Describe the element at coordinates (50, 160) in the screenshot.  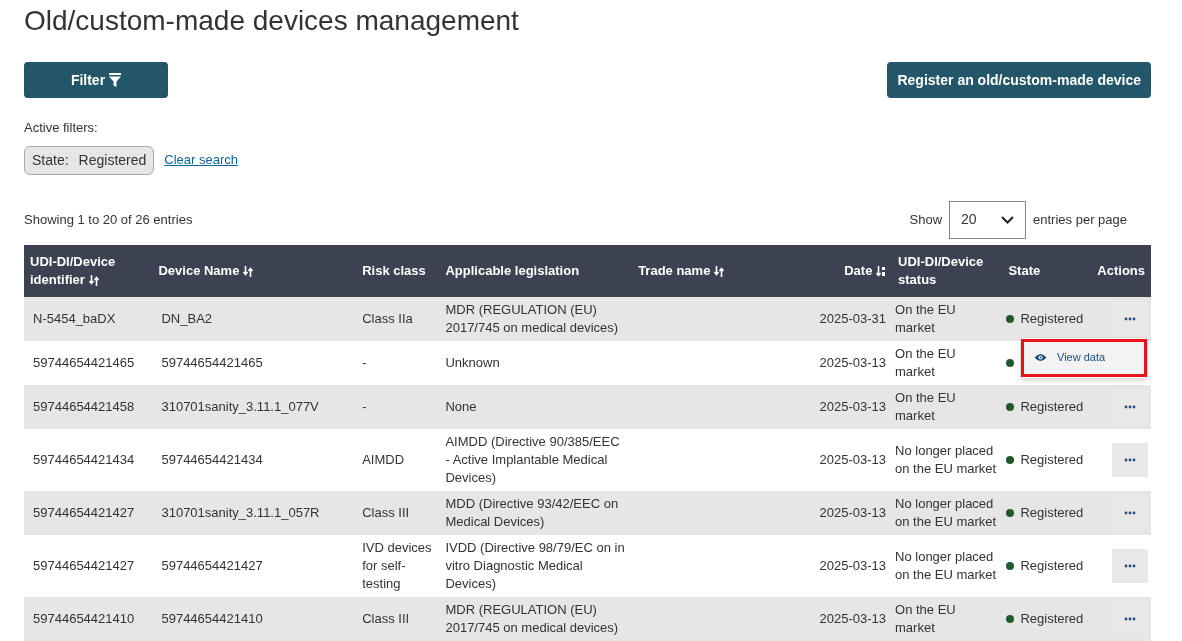
I see `filter-chip-label: State:` at that location.